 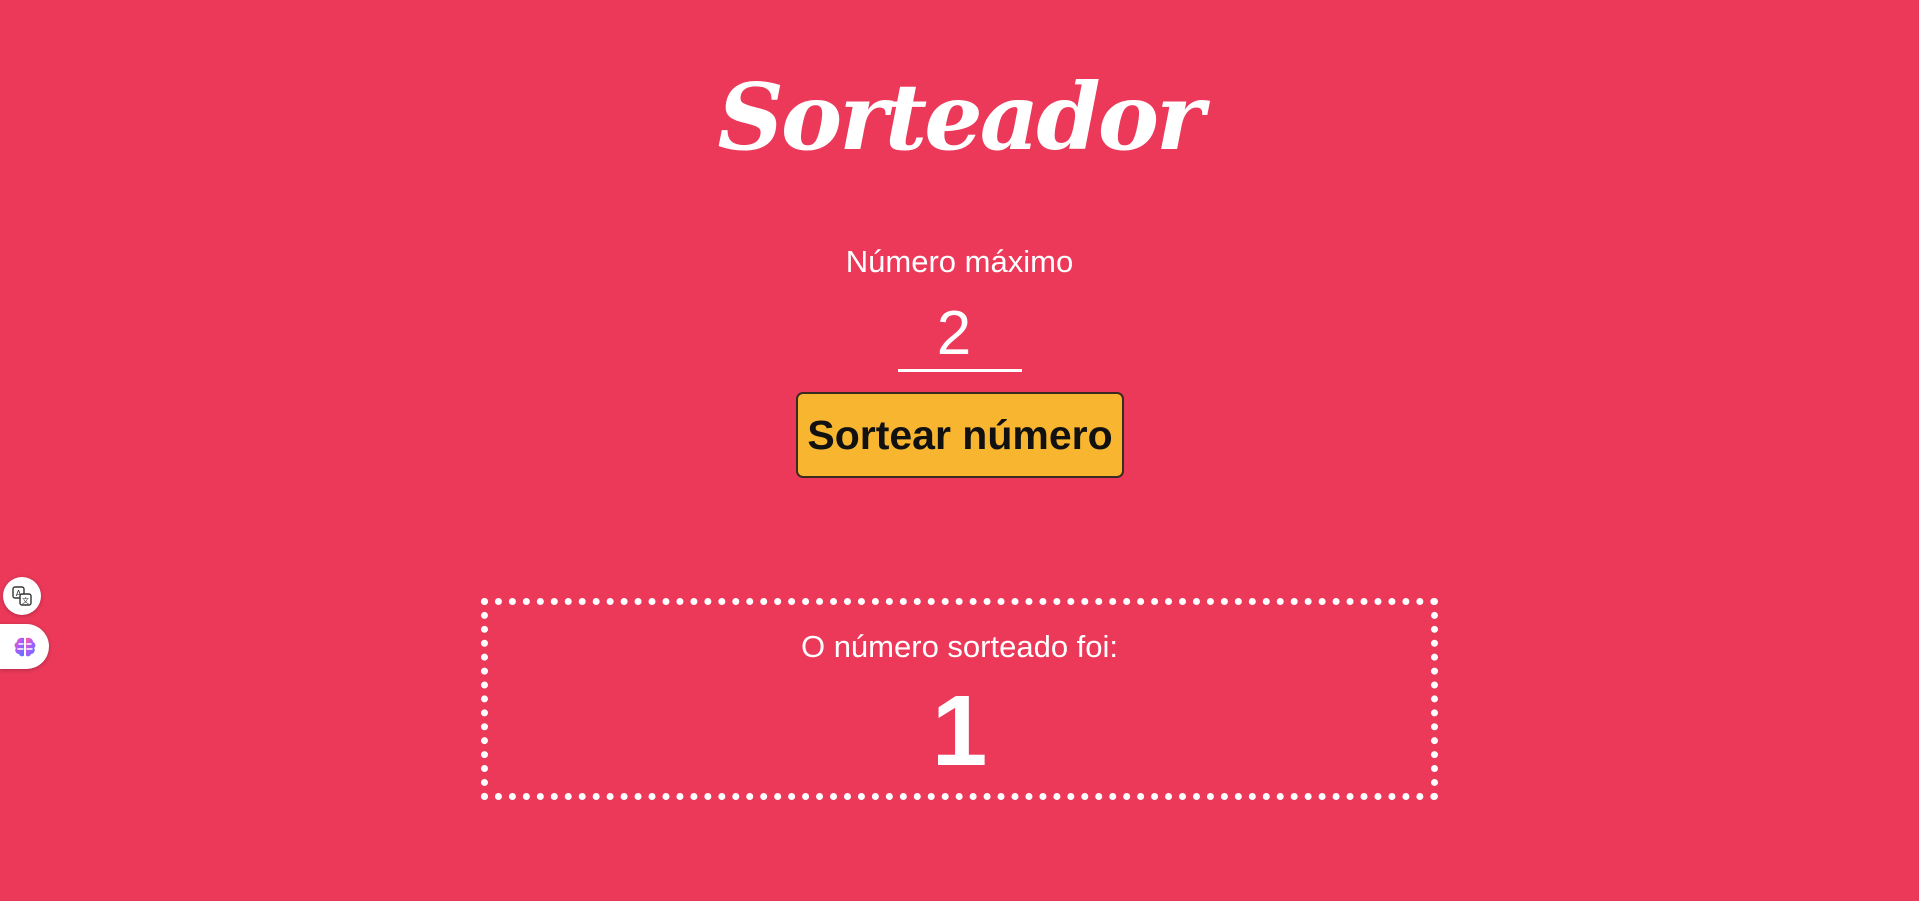 What do you see at coordinates (959, 646) in the screenshot?
I see `result-label: O número sorteado foi:` at bounding box center [959, 646].